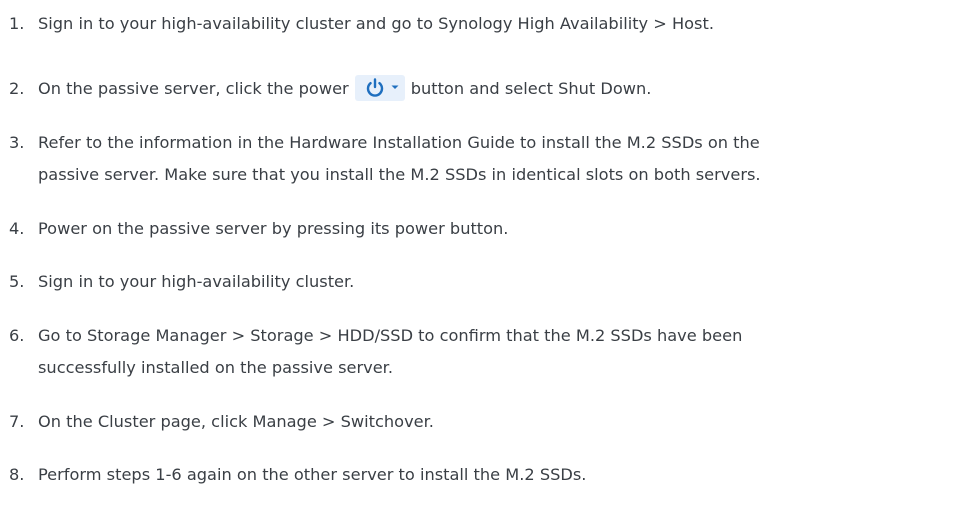 The height and width of the screenshot is (509, 980). I want to click on step-number: 7., so click(17, 421).